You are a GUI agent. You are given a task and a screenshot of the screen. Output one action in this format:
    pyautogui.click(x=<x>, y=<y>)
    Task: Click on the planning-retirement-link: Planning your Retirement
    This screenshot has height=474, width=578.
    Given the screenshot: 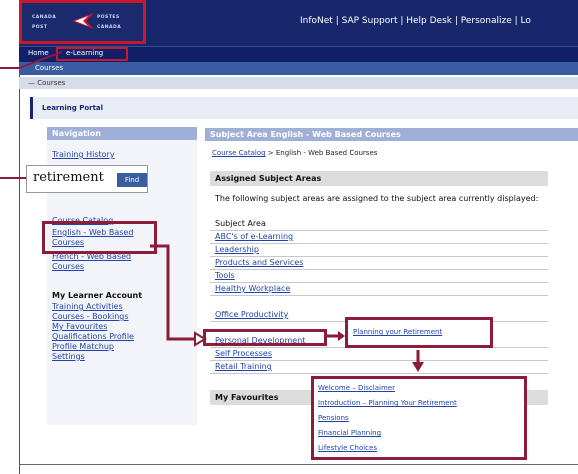 What is the action you would take?
    pyautogui.click(x=397, y=332)
    